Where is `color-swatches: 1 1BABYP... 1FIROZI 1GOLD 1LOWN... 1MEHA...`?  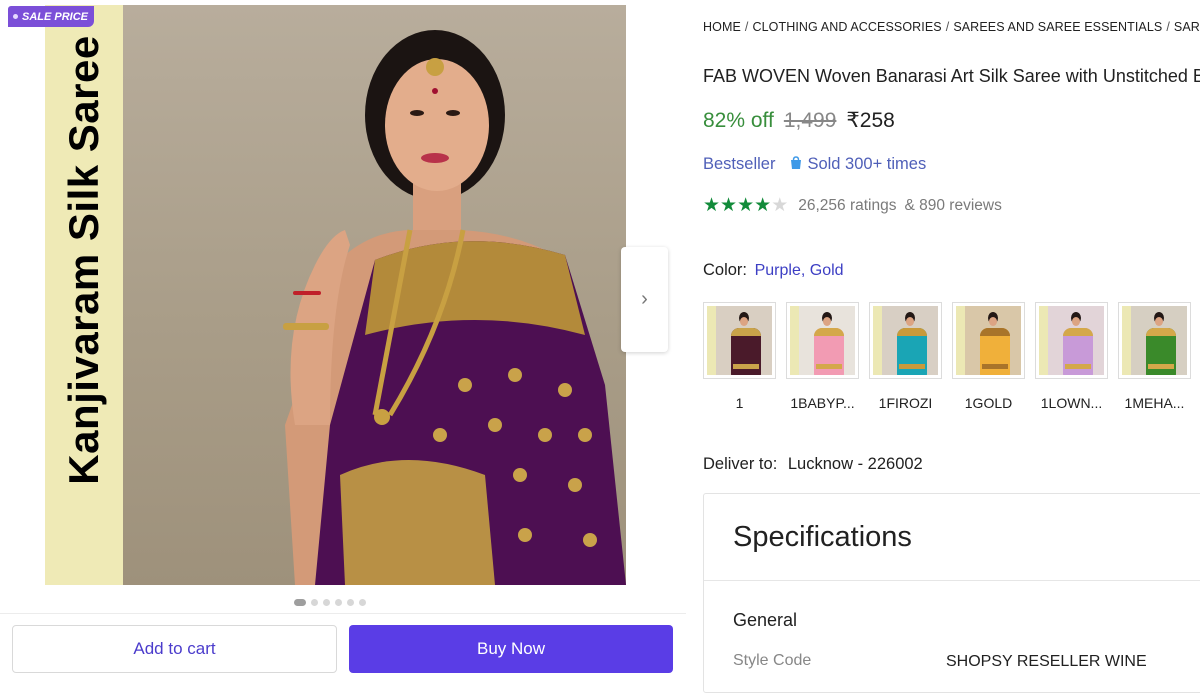
color-swatches: 1 1BABYP... 1FIROZI 1GOLD 1LOWN... 1MEHA... is located at coordinates (947, 356).